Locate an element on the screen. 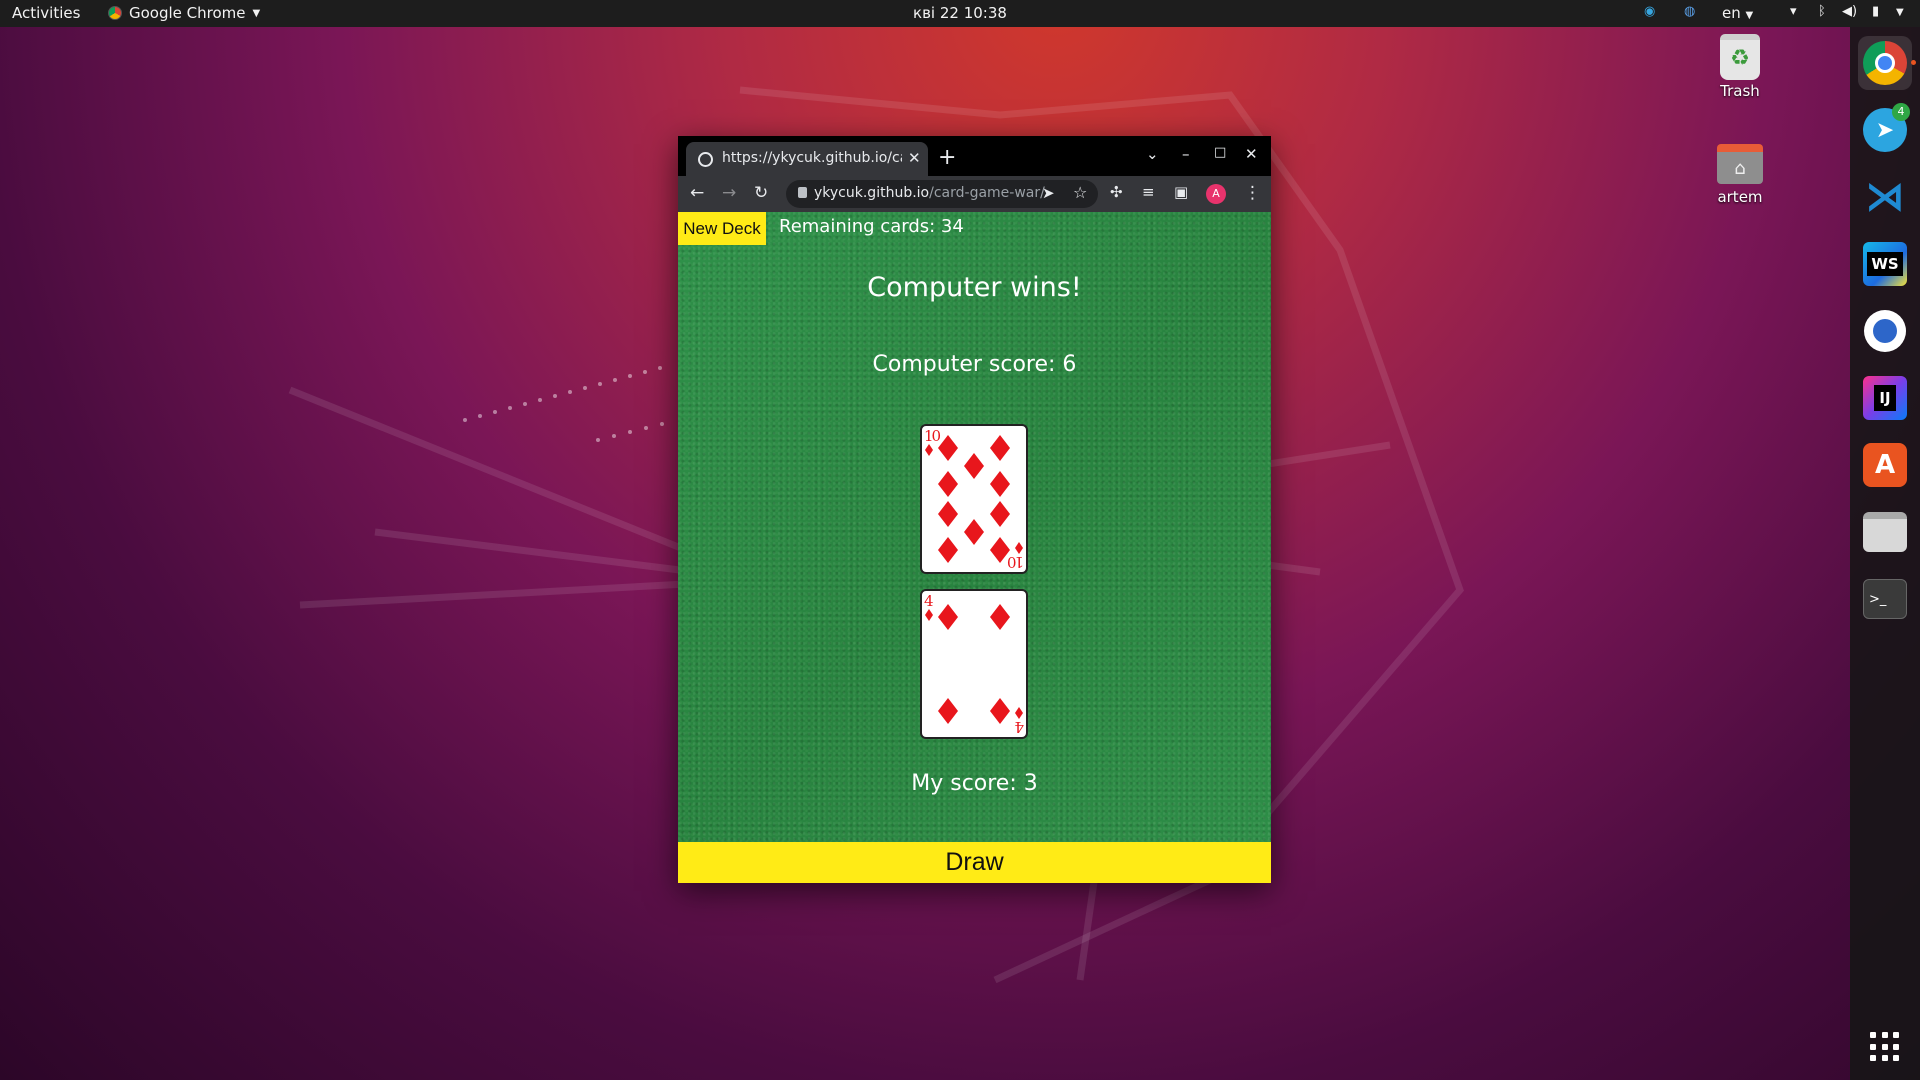 This screenshot has width=1920, height=1080. dock-telegram: ➤ 4 is located at coordinates (1885, 130).